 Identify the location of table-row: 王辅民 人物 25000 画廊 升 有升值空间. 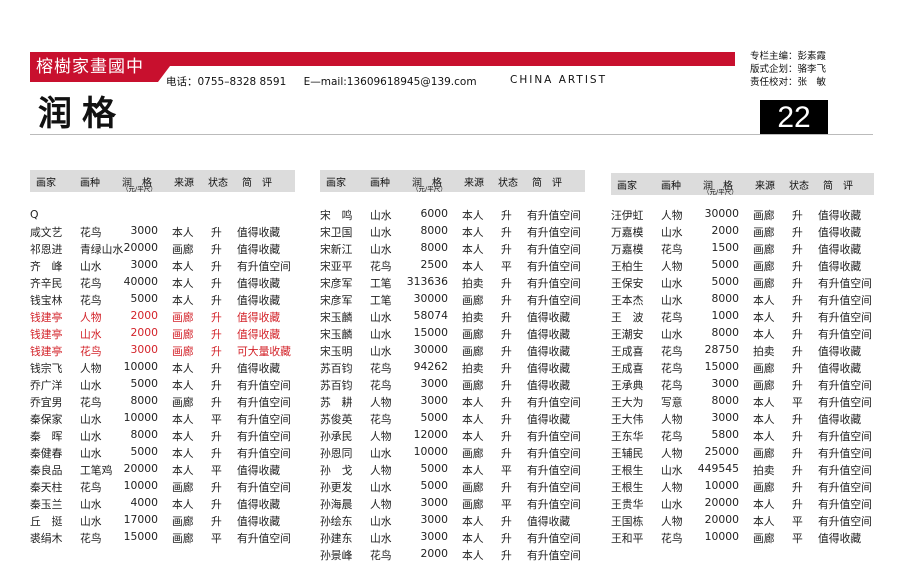
(742, 452).